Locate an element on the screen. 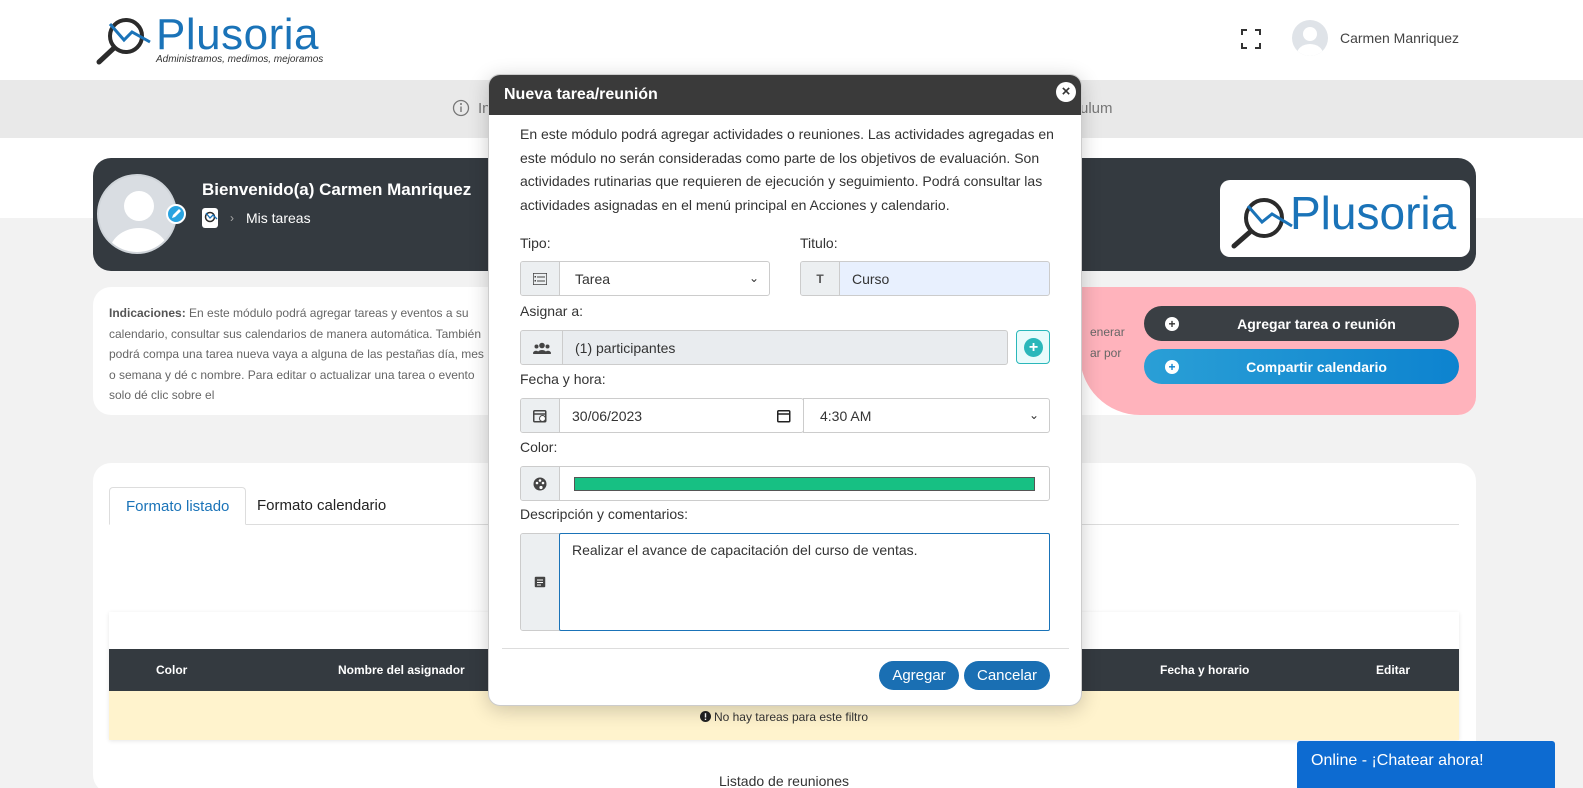 The width and height of the screenshot is (1583, 788). column-header: Editar is located at coordinates (1393, 670).